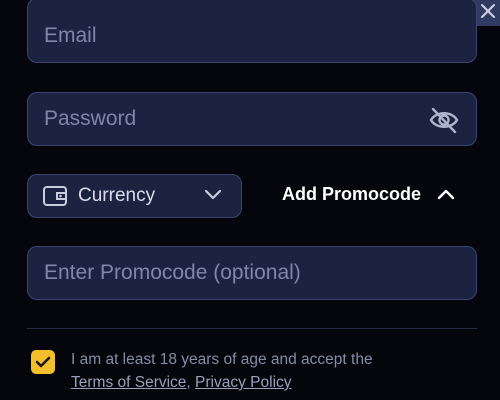  I want to click on chevron-down-icon, so click(213, 194).